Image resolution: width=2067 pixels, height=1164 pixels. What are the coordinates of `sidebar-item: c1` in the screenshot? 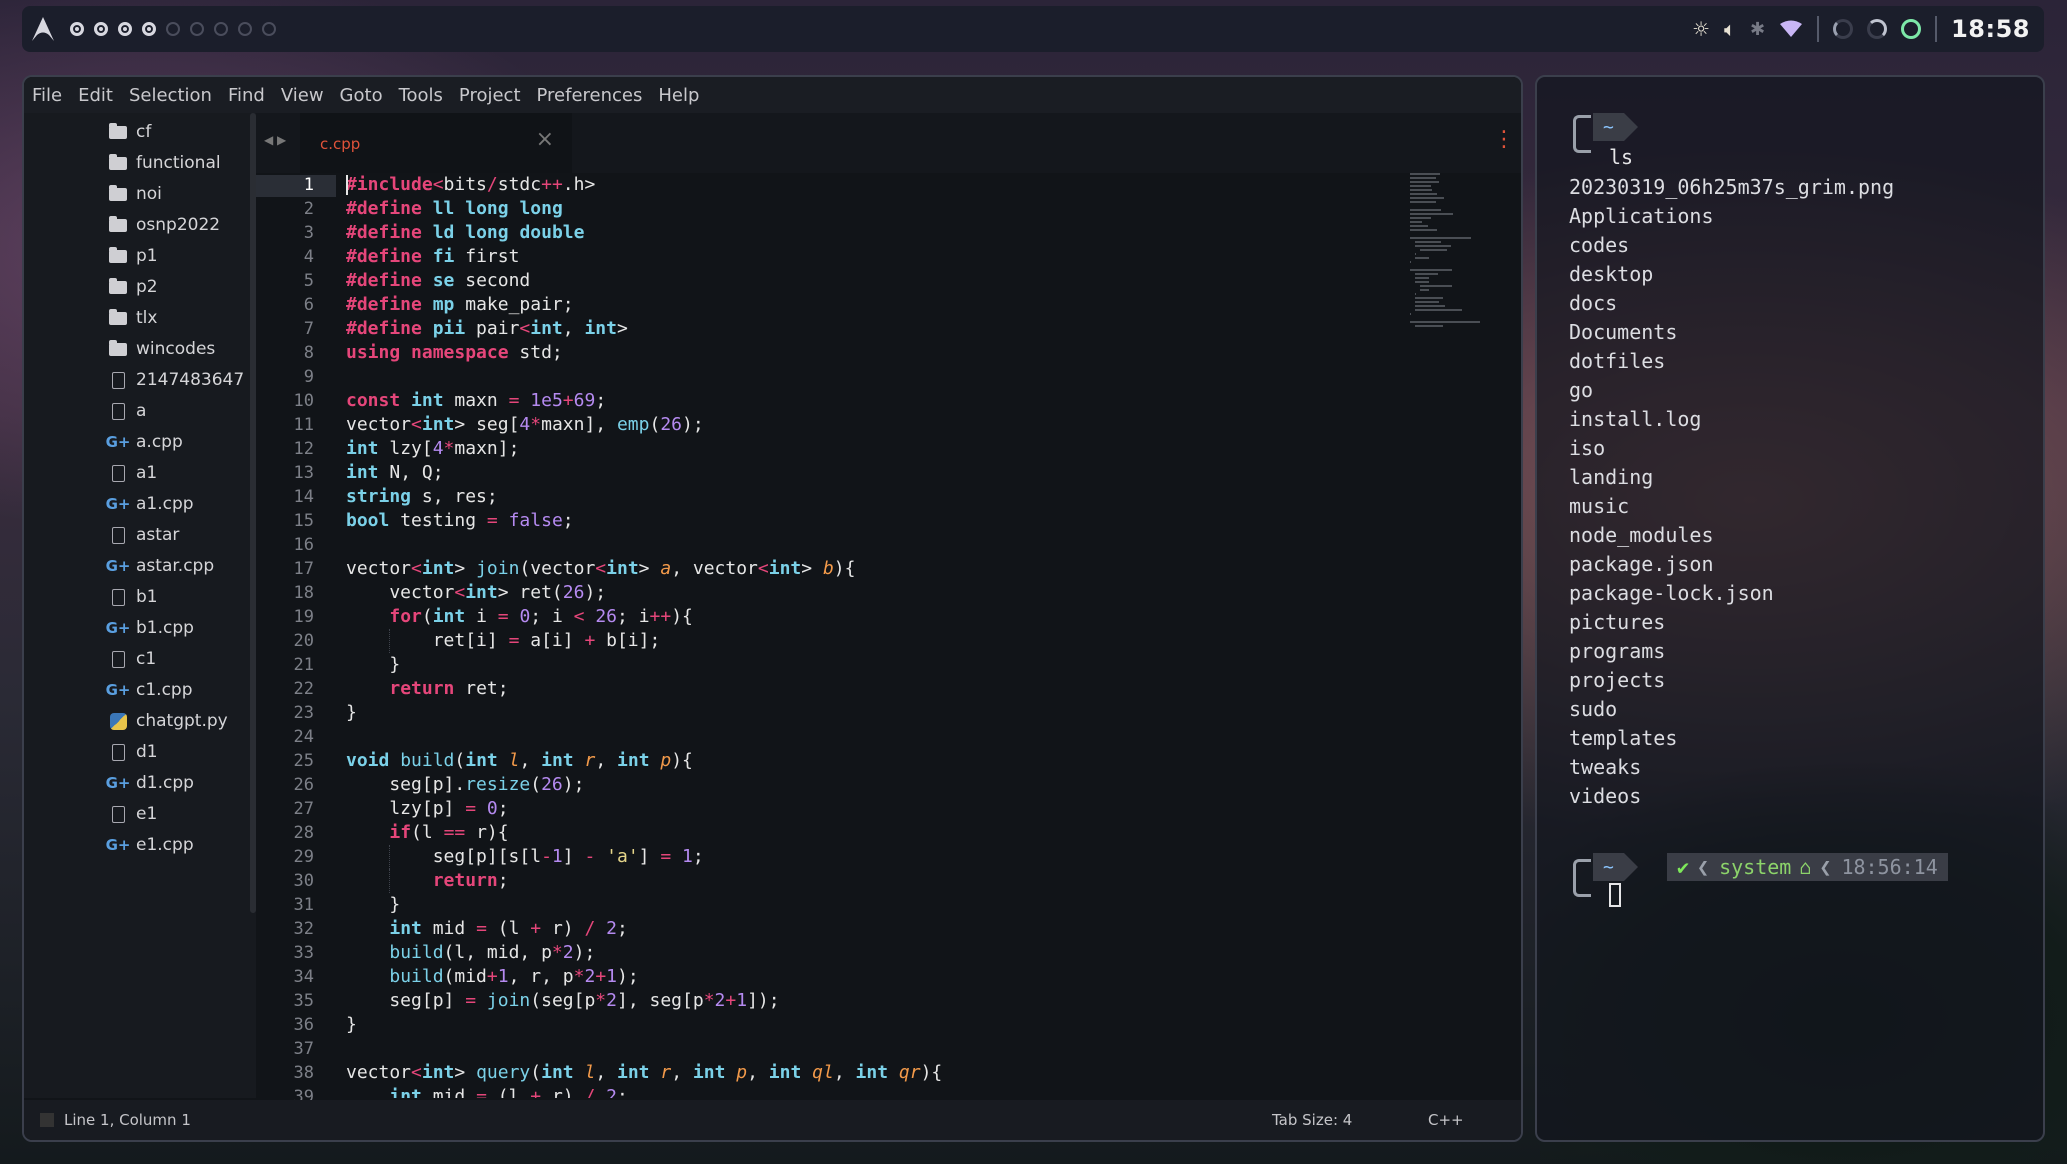 It's located at (132, 659).